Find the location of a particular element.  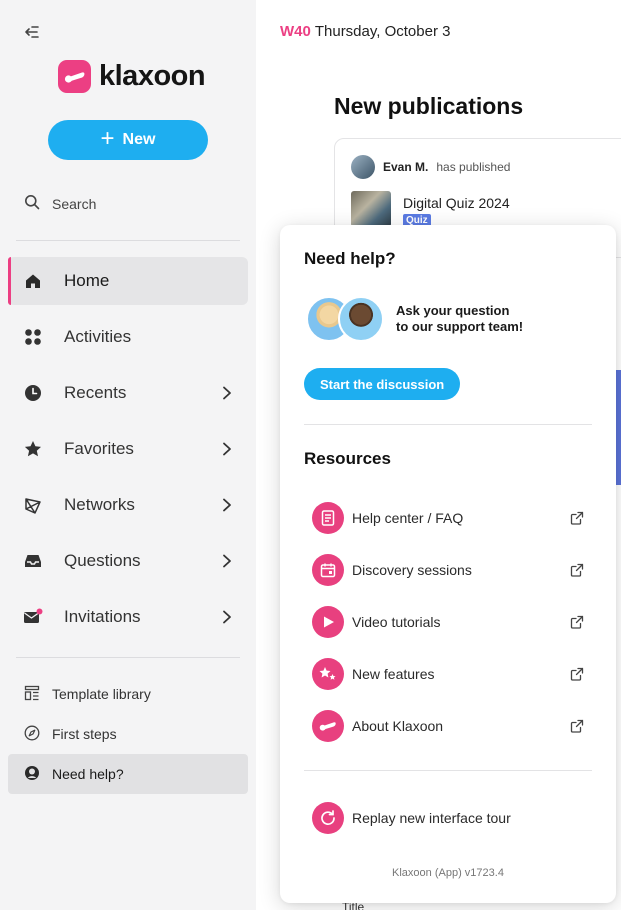

support-avatars is located at coordinates (346, 319).